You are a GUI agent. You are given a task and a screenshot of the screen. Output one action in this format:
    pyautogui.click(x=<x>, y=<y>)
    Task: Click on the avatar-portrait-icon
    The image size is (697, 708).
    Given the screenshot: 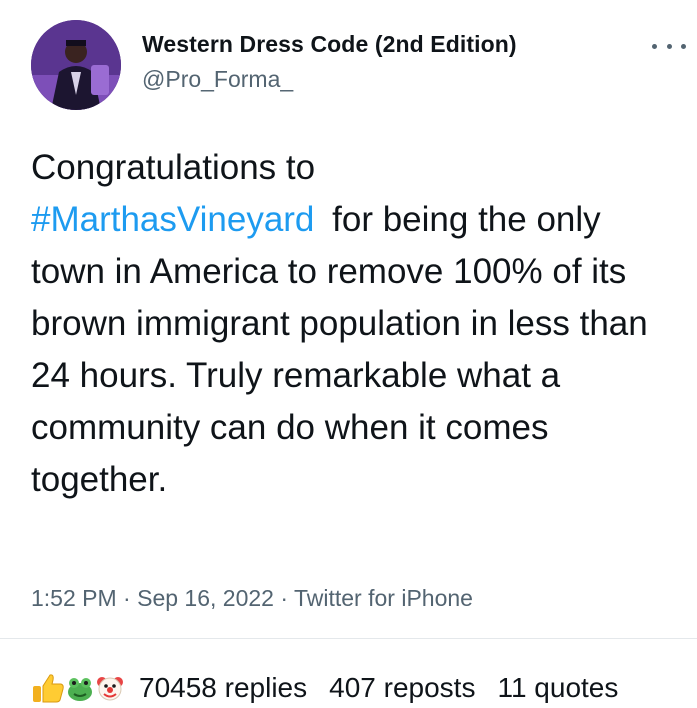 What is the action you would take?
    pyautogui.click(x=76, y=65)
    